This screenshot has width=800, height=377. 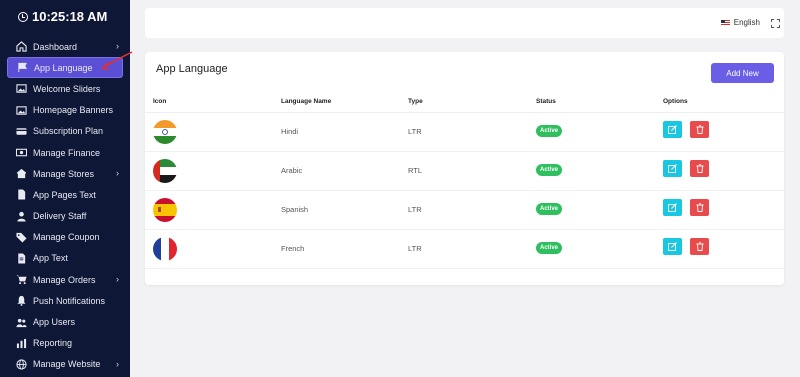 What do you see at coordinates (295, 209) in the screenshot?
I see `language-name: Spanish` at bounding box center [295, 209].